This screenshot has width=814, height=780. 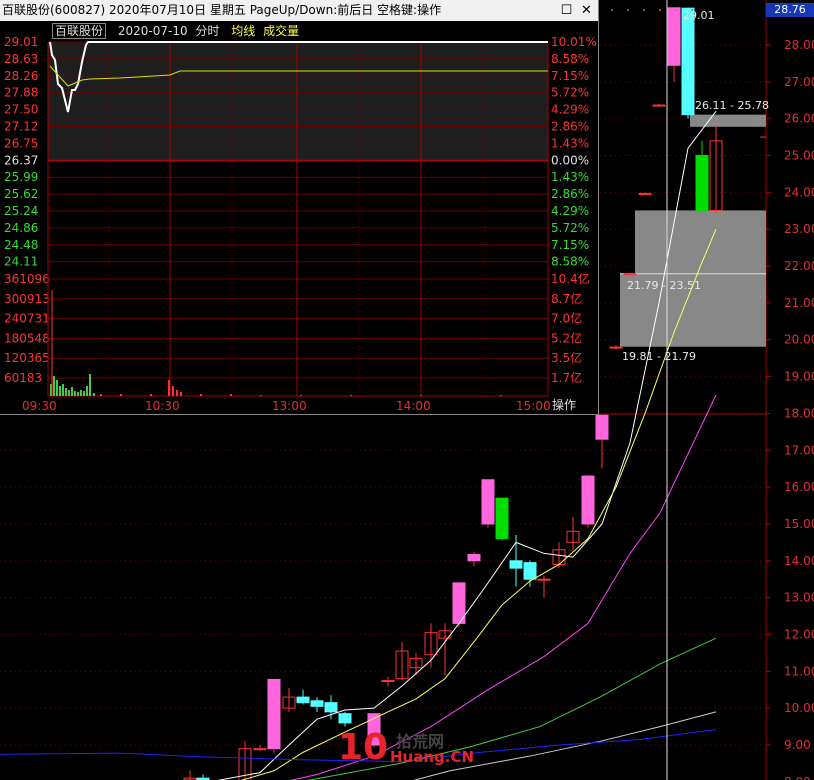 What do you see at coordinates (566, 377) in the screenshot?
I see `amount-axis-label: 1.7亿` at bounding box center [566, 377].